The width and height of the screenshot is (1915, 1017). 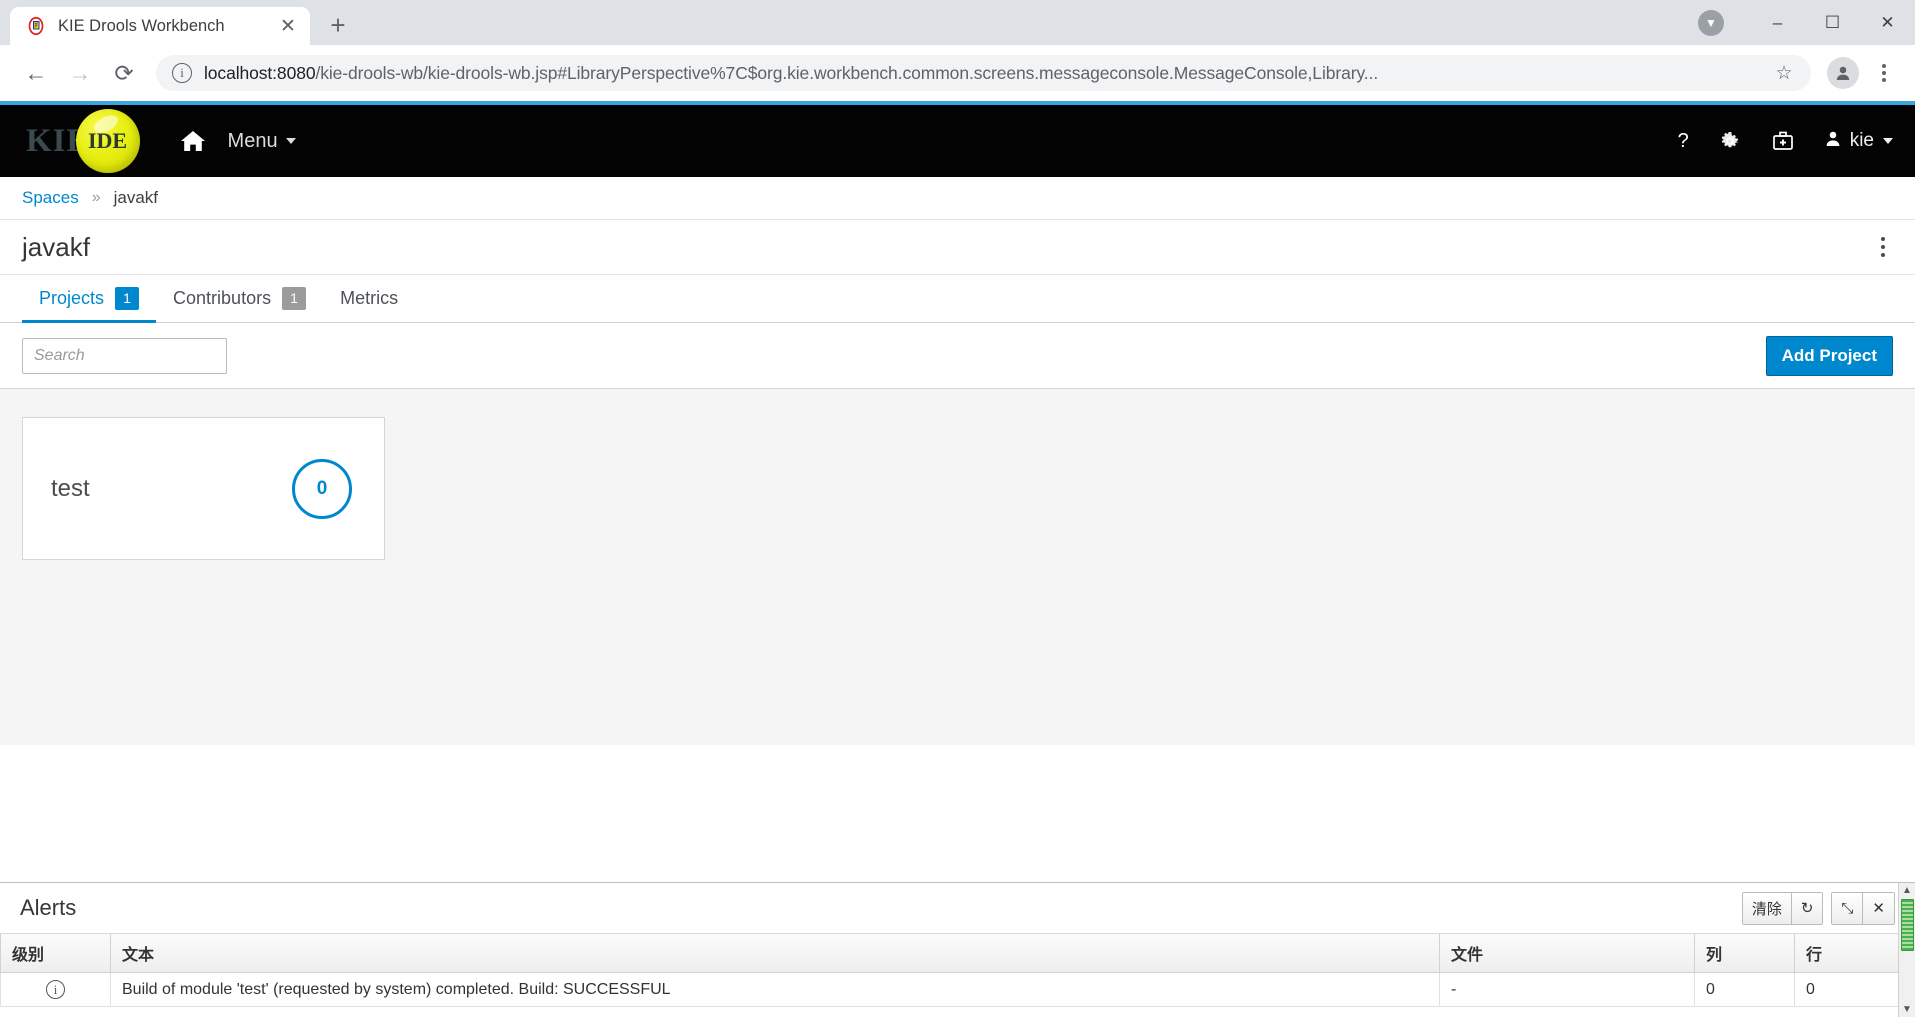 I want to click on column-header-column: 列, so click(x=1744, y=953).